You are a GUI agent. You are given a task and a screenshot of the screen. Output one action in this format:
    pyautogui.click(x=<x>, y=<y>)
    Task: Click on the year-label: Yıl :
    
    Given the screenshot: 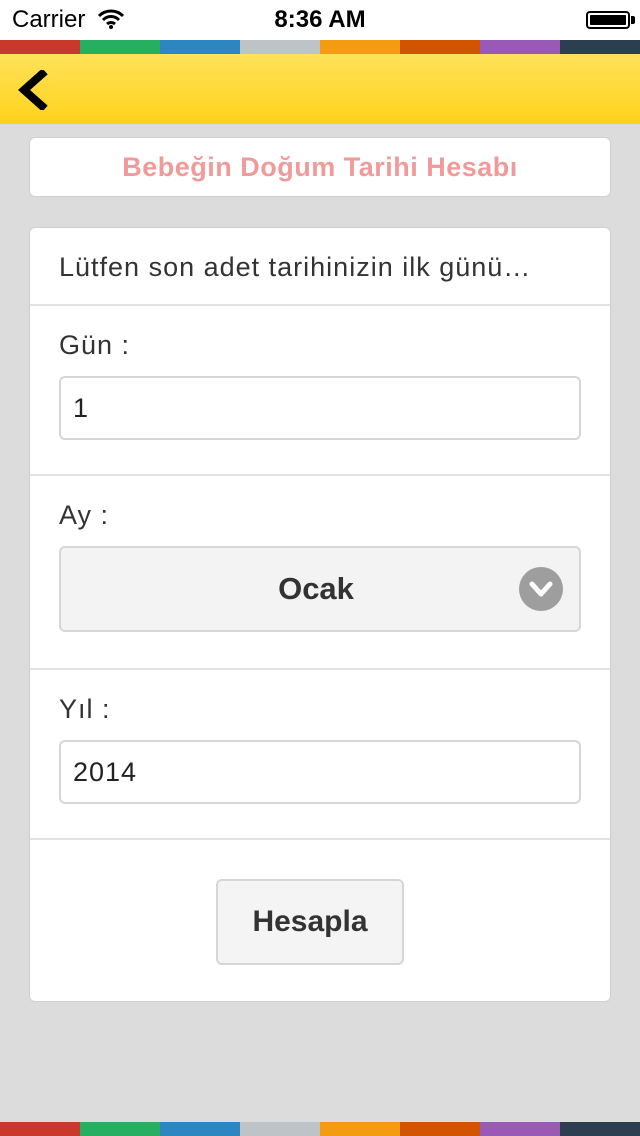 What is the action you would take?
    pyautogui.click(x=85, y=709)
    